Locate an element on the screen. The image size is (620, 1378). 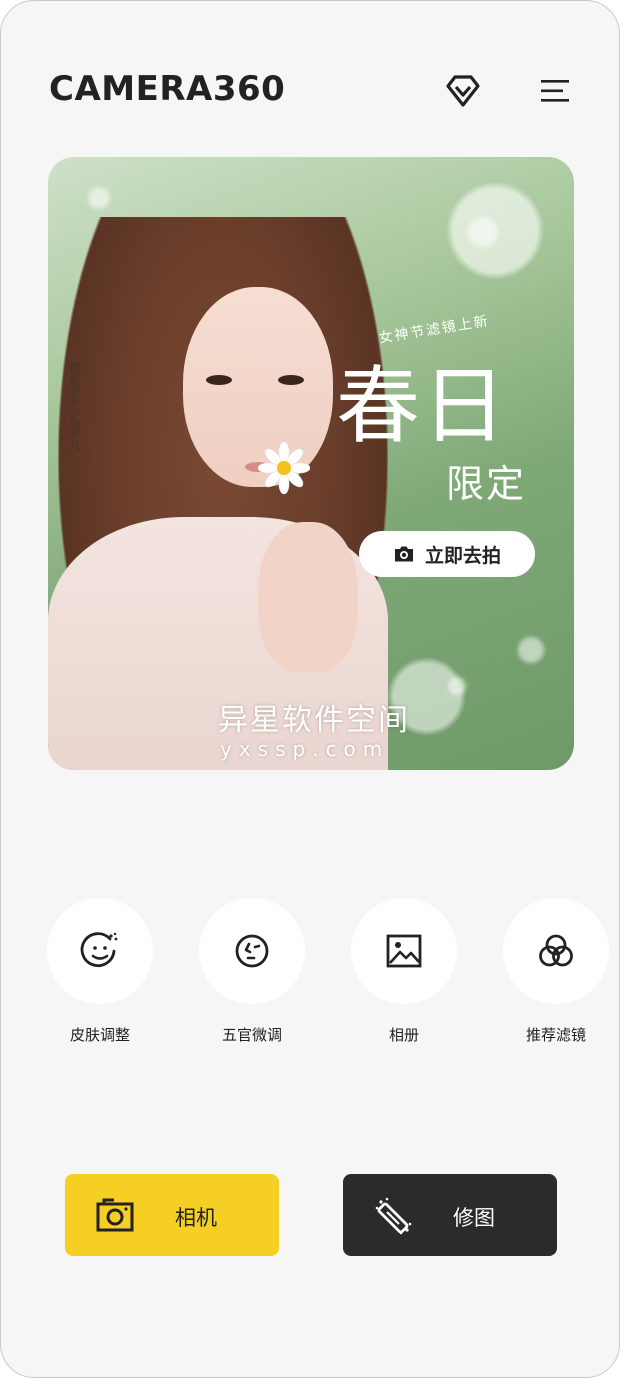
tool-face-tune: 五官微调 is located at coordinates (252, 971).